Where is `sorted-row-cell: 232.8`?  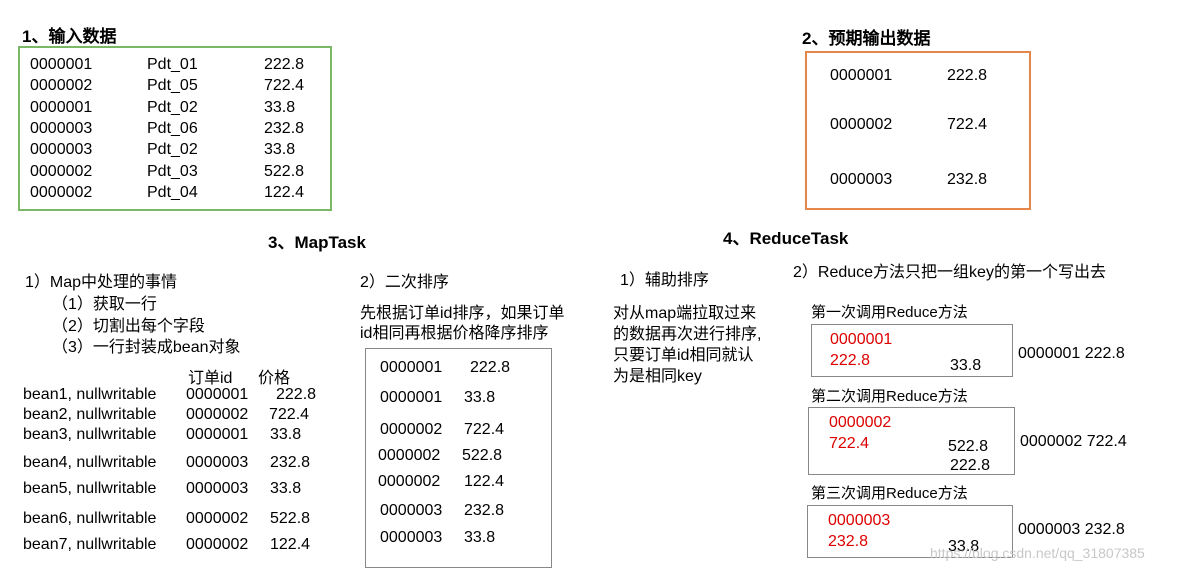
sorted-row-cell: 232.8 is located at coordinates (484, 510).